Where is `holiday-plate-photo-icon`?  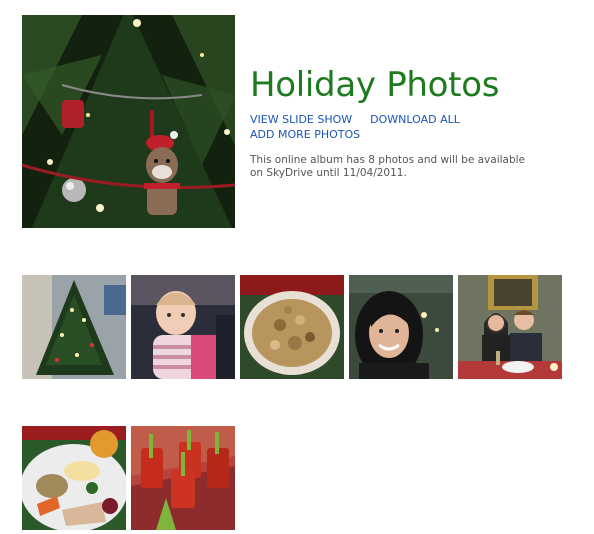 holiday-plate-photo-icon is located at coordinates (74, 478).